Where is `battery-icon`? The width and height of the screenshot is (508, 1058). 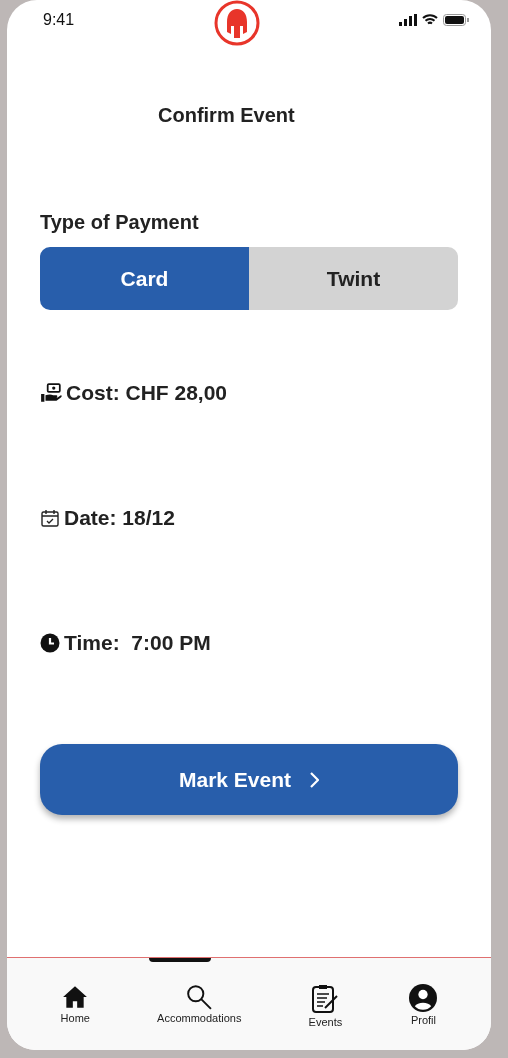
battery-icon is located at coordinates (456, 20).